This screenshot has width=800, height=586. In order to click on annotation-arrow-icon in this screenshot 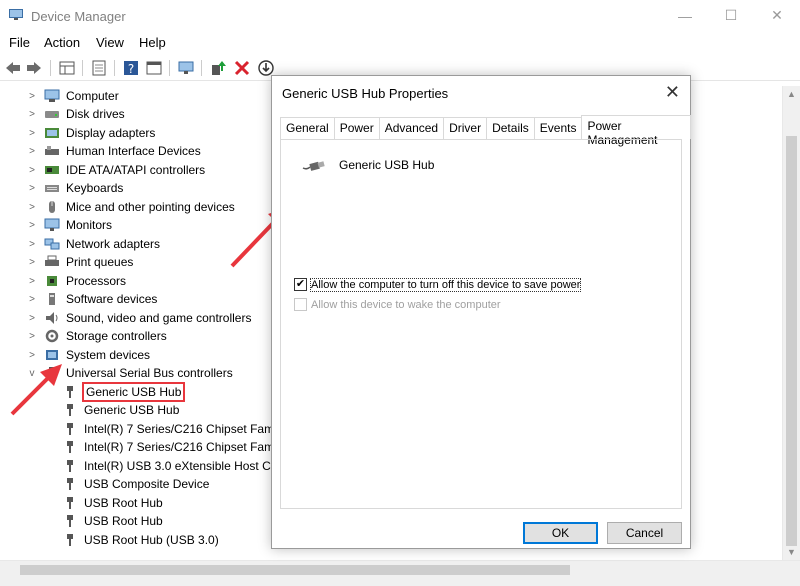, I will do `click(36, 390)`.